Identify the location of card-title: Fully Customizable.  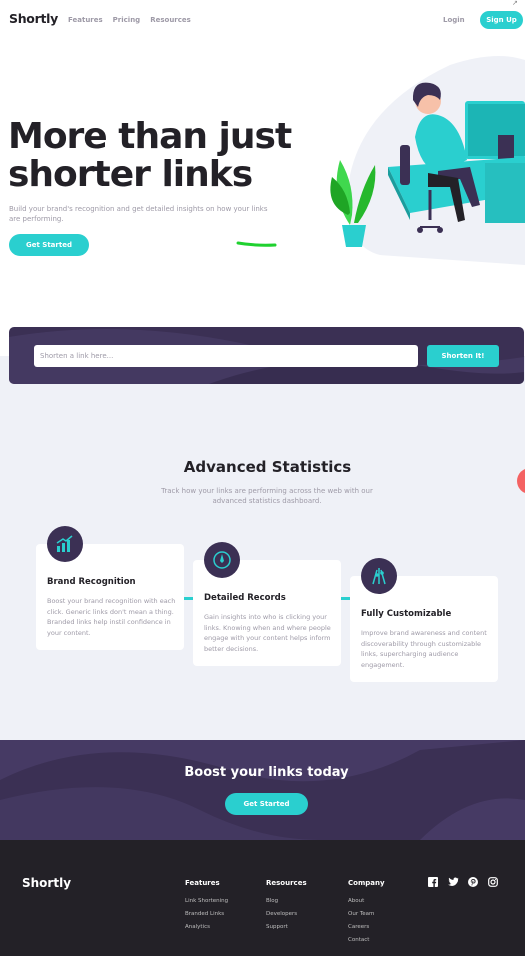
(406, 614).